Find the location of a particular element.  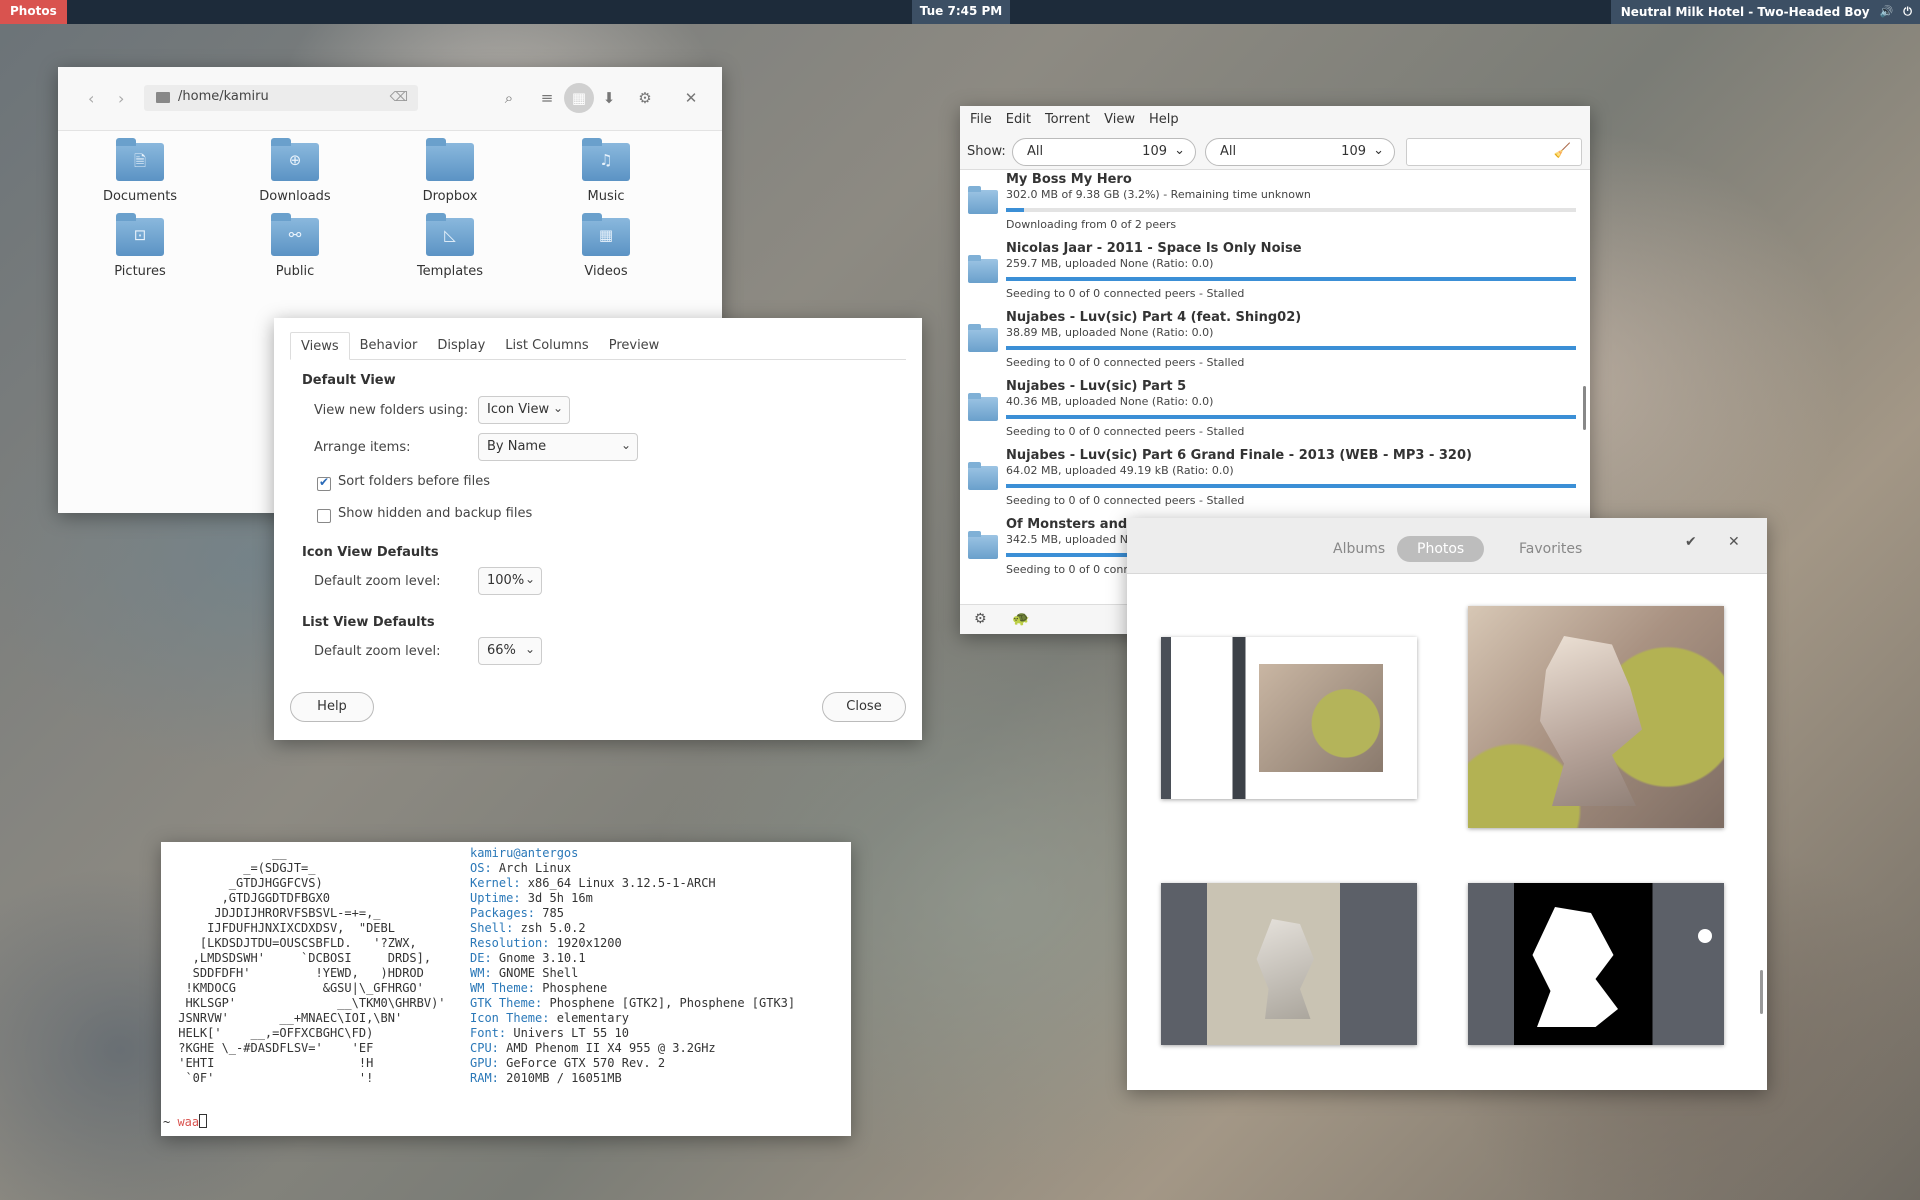

arrange-value: By Name is located at coordinates (517, 446).